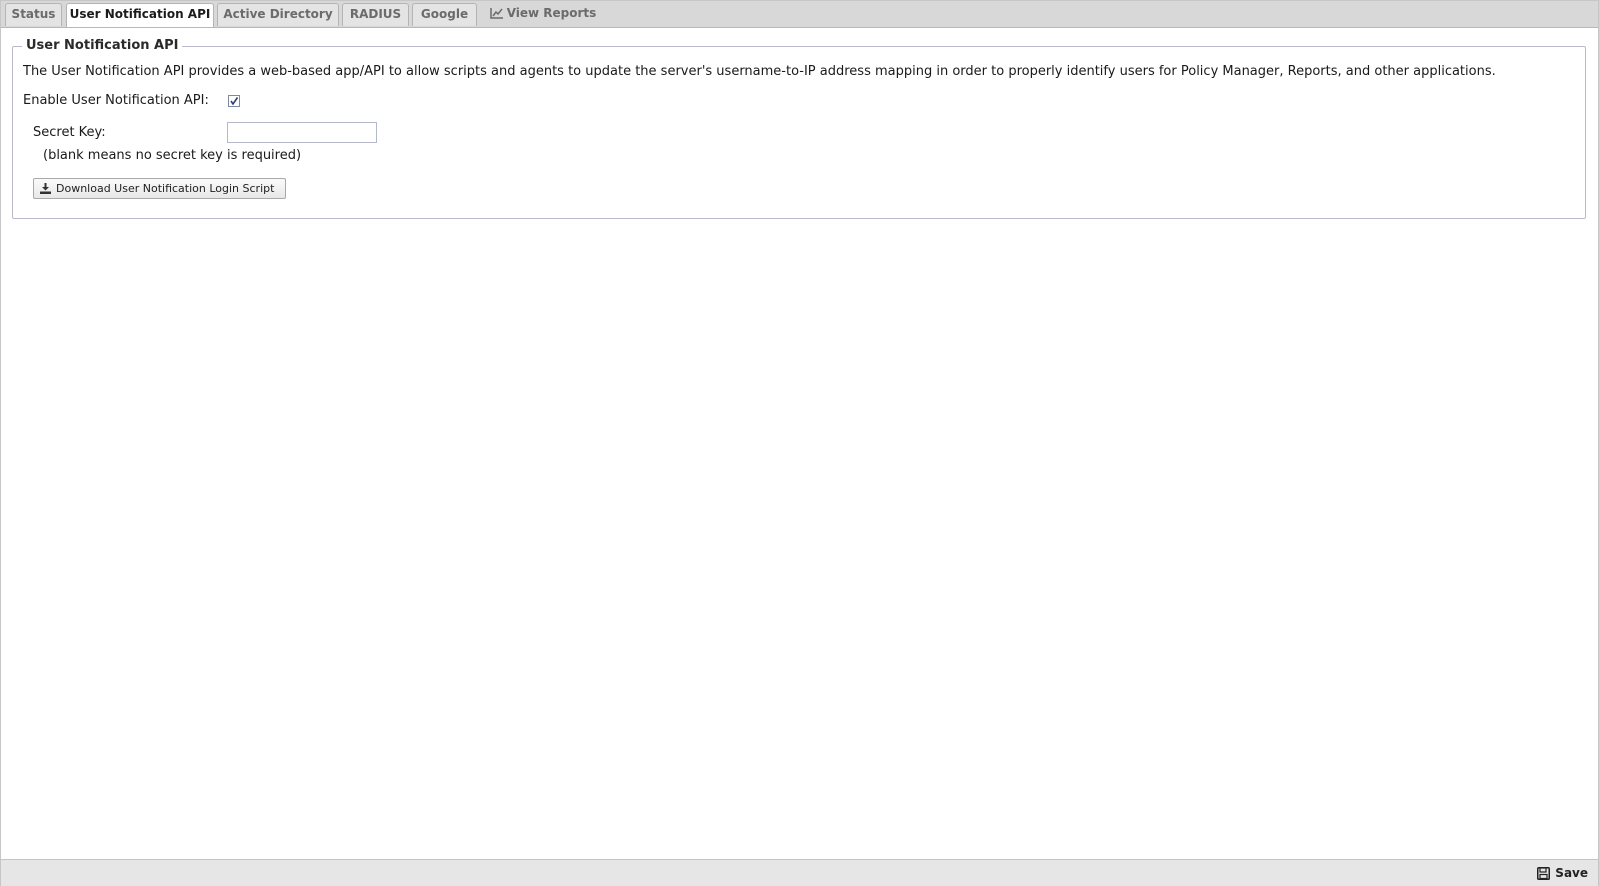 Image resolution: width=1599 pixels, height=886 pixels. I want to click on chart-line-icon, so click(496, 13).